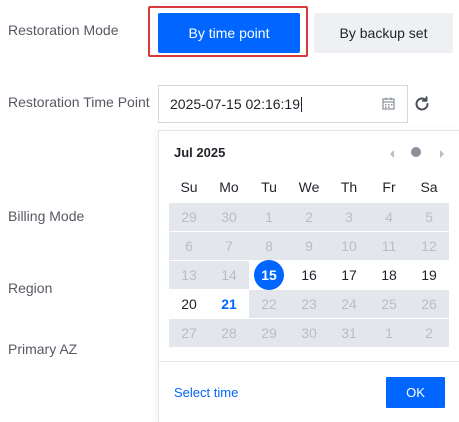  What do you see at coordinates (63, 30) in the screenshot?
I see `restoration-mode-label: Restoration Mode` at bounding box center [63, 30].